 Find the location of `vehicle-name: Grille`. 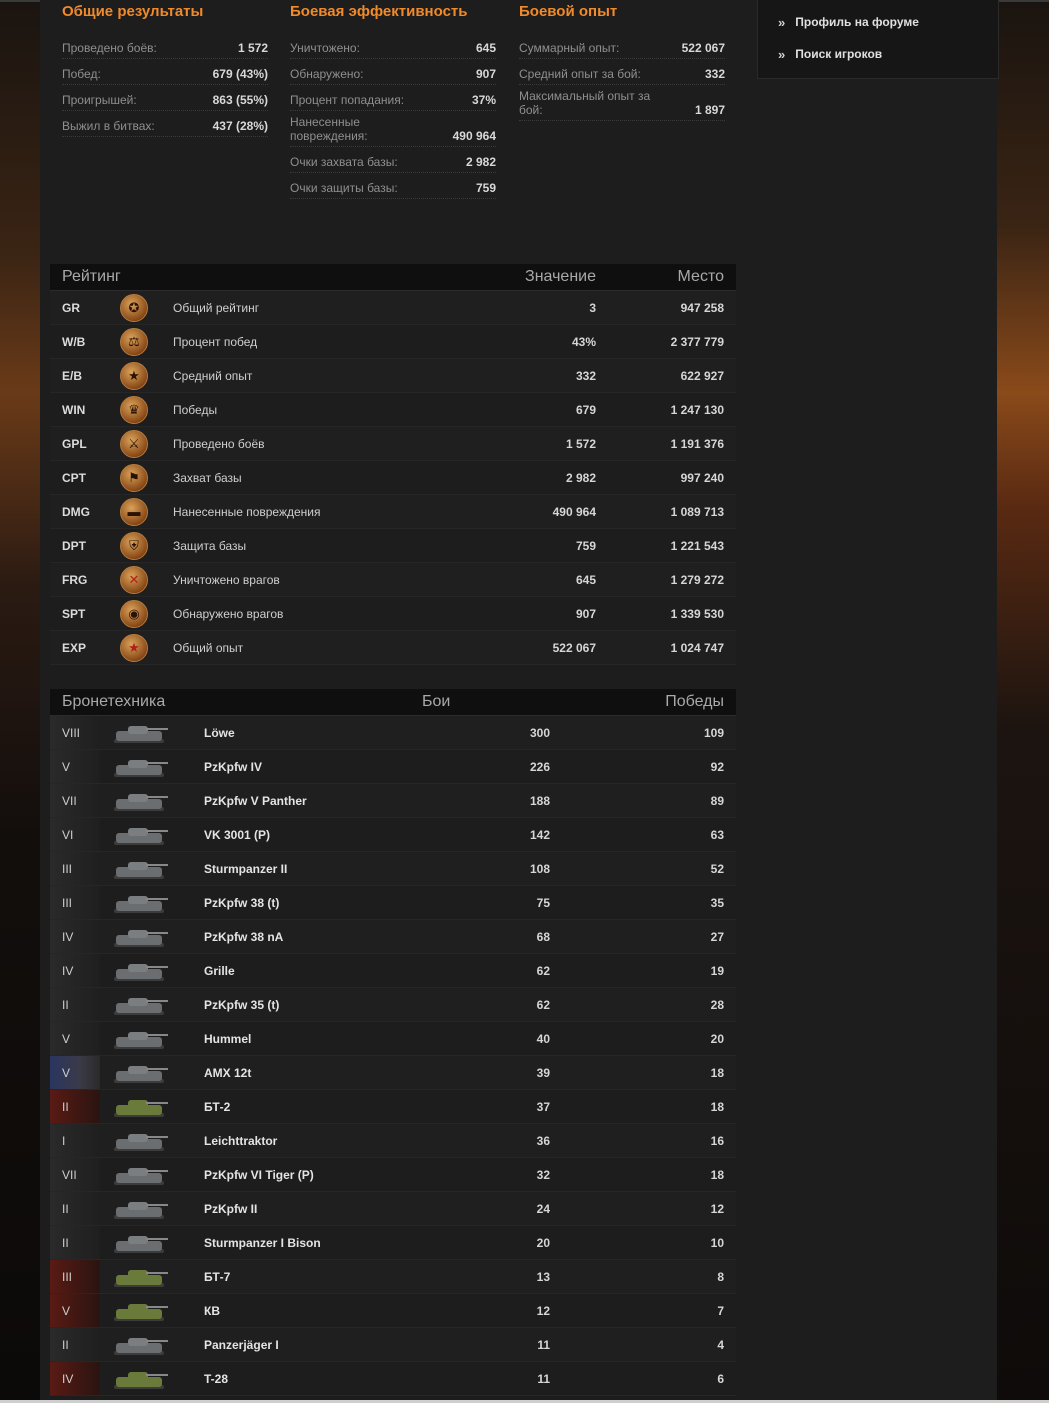

vehicle-name: Grille is located at coordinates (305, 971).